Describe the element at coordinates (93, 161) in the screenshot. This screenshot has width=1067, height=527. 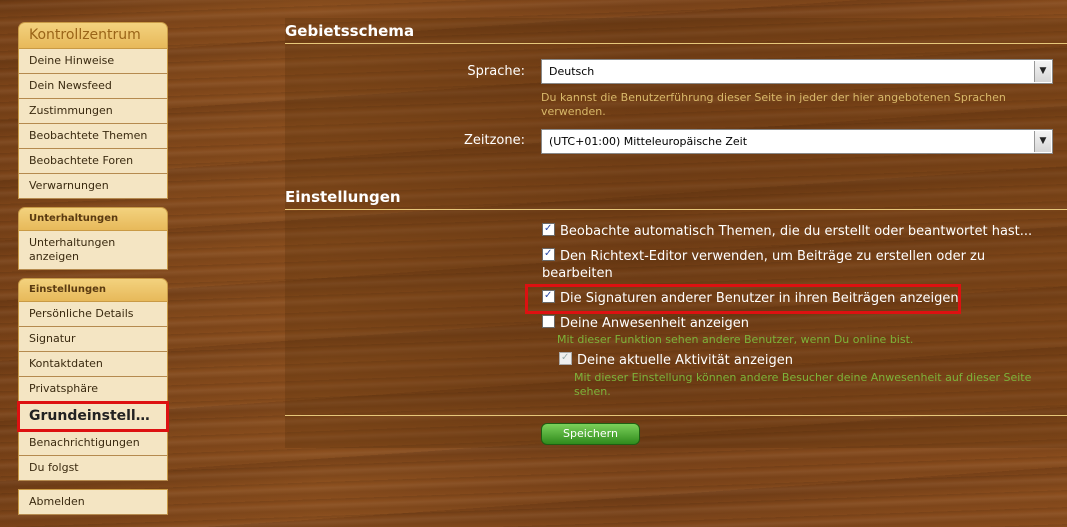
I see `sidebar-item-watched-forums: Beobachtete Foren` at that location.